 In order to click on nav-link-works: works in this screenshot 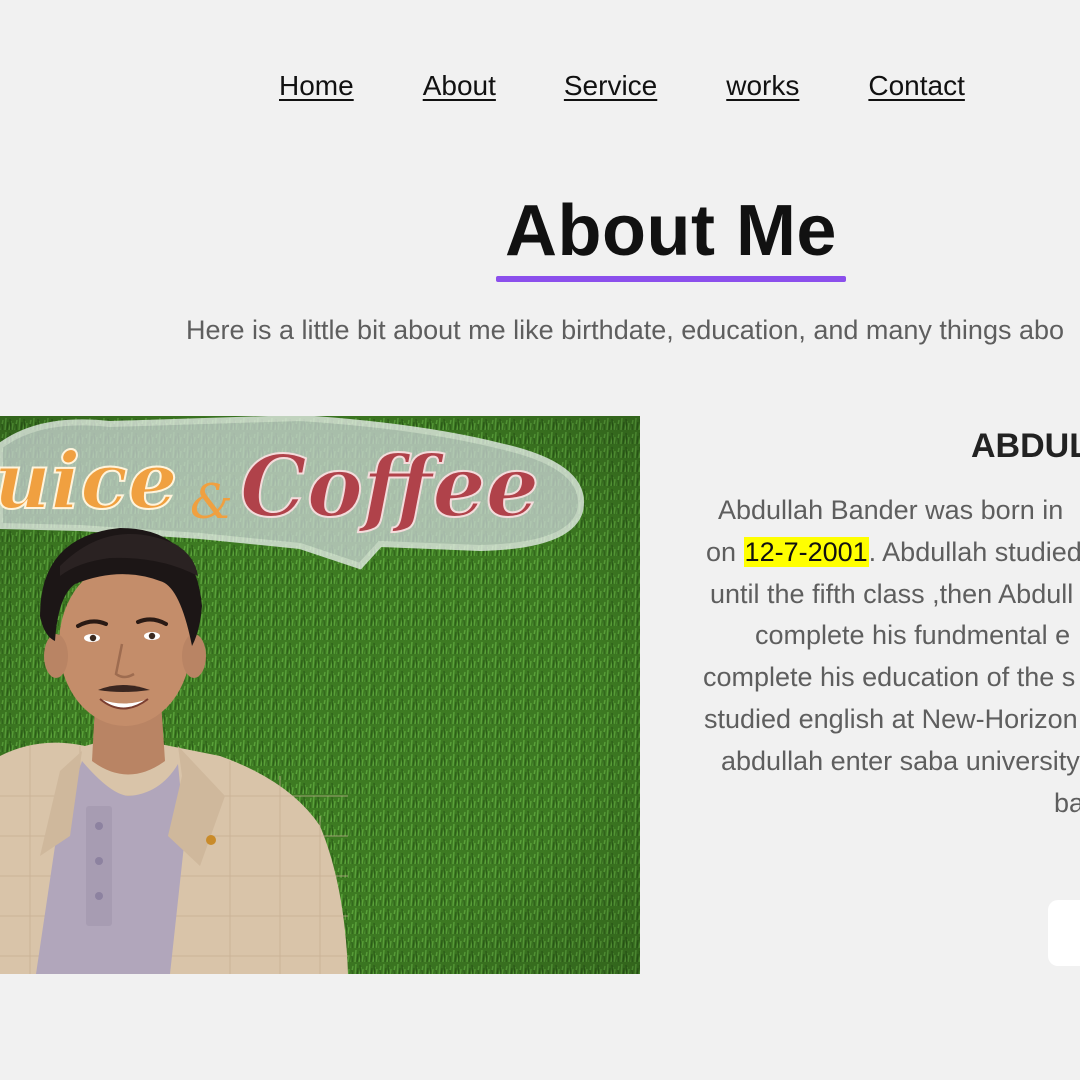, I will do `click(762, 86)`.